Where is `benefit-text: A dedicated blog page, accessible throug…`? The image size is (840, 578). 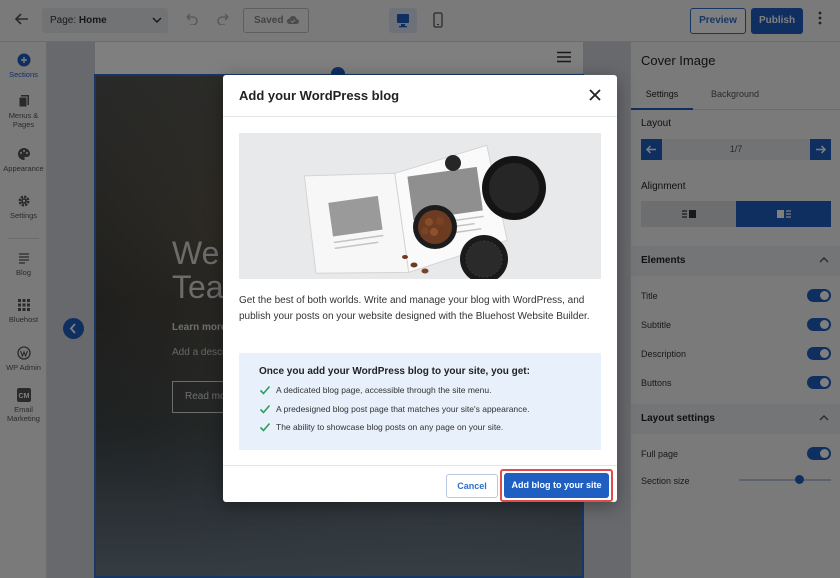
benefit-text: A dedicated blog page, accessible throug… is located at coordinates (384, 390).